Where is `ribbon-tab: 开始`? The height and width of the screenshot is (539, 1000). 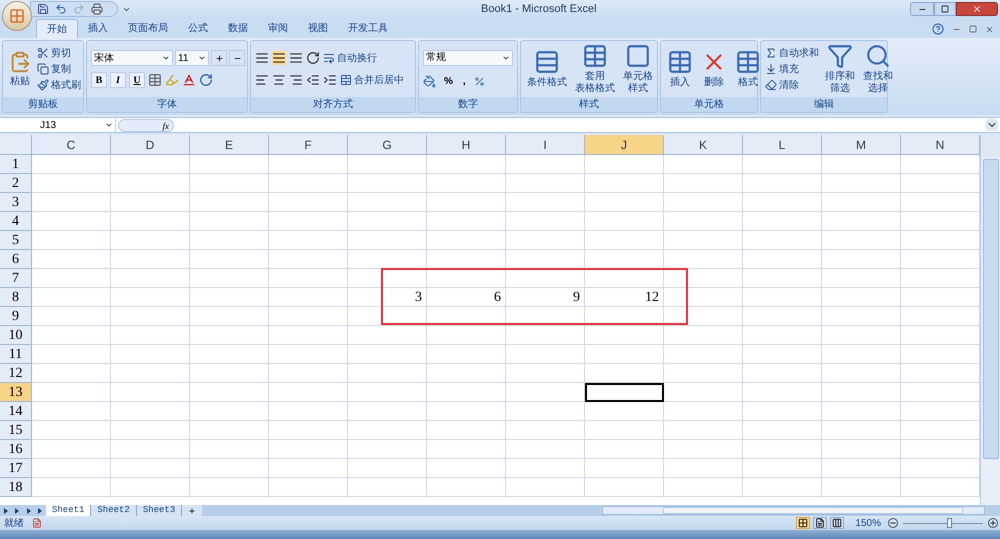
ribbon-tab: 开始 is located at coordinates (57, 28).